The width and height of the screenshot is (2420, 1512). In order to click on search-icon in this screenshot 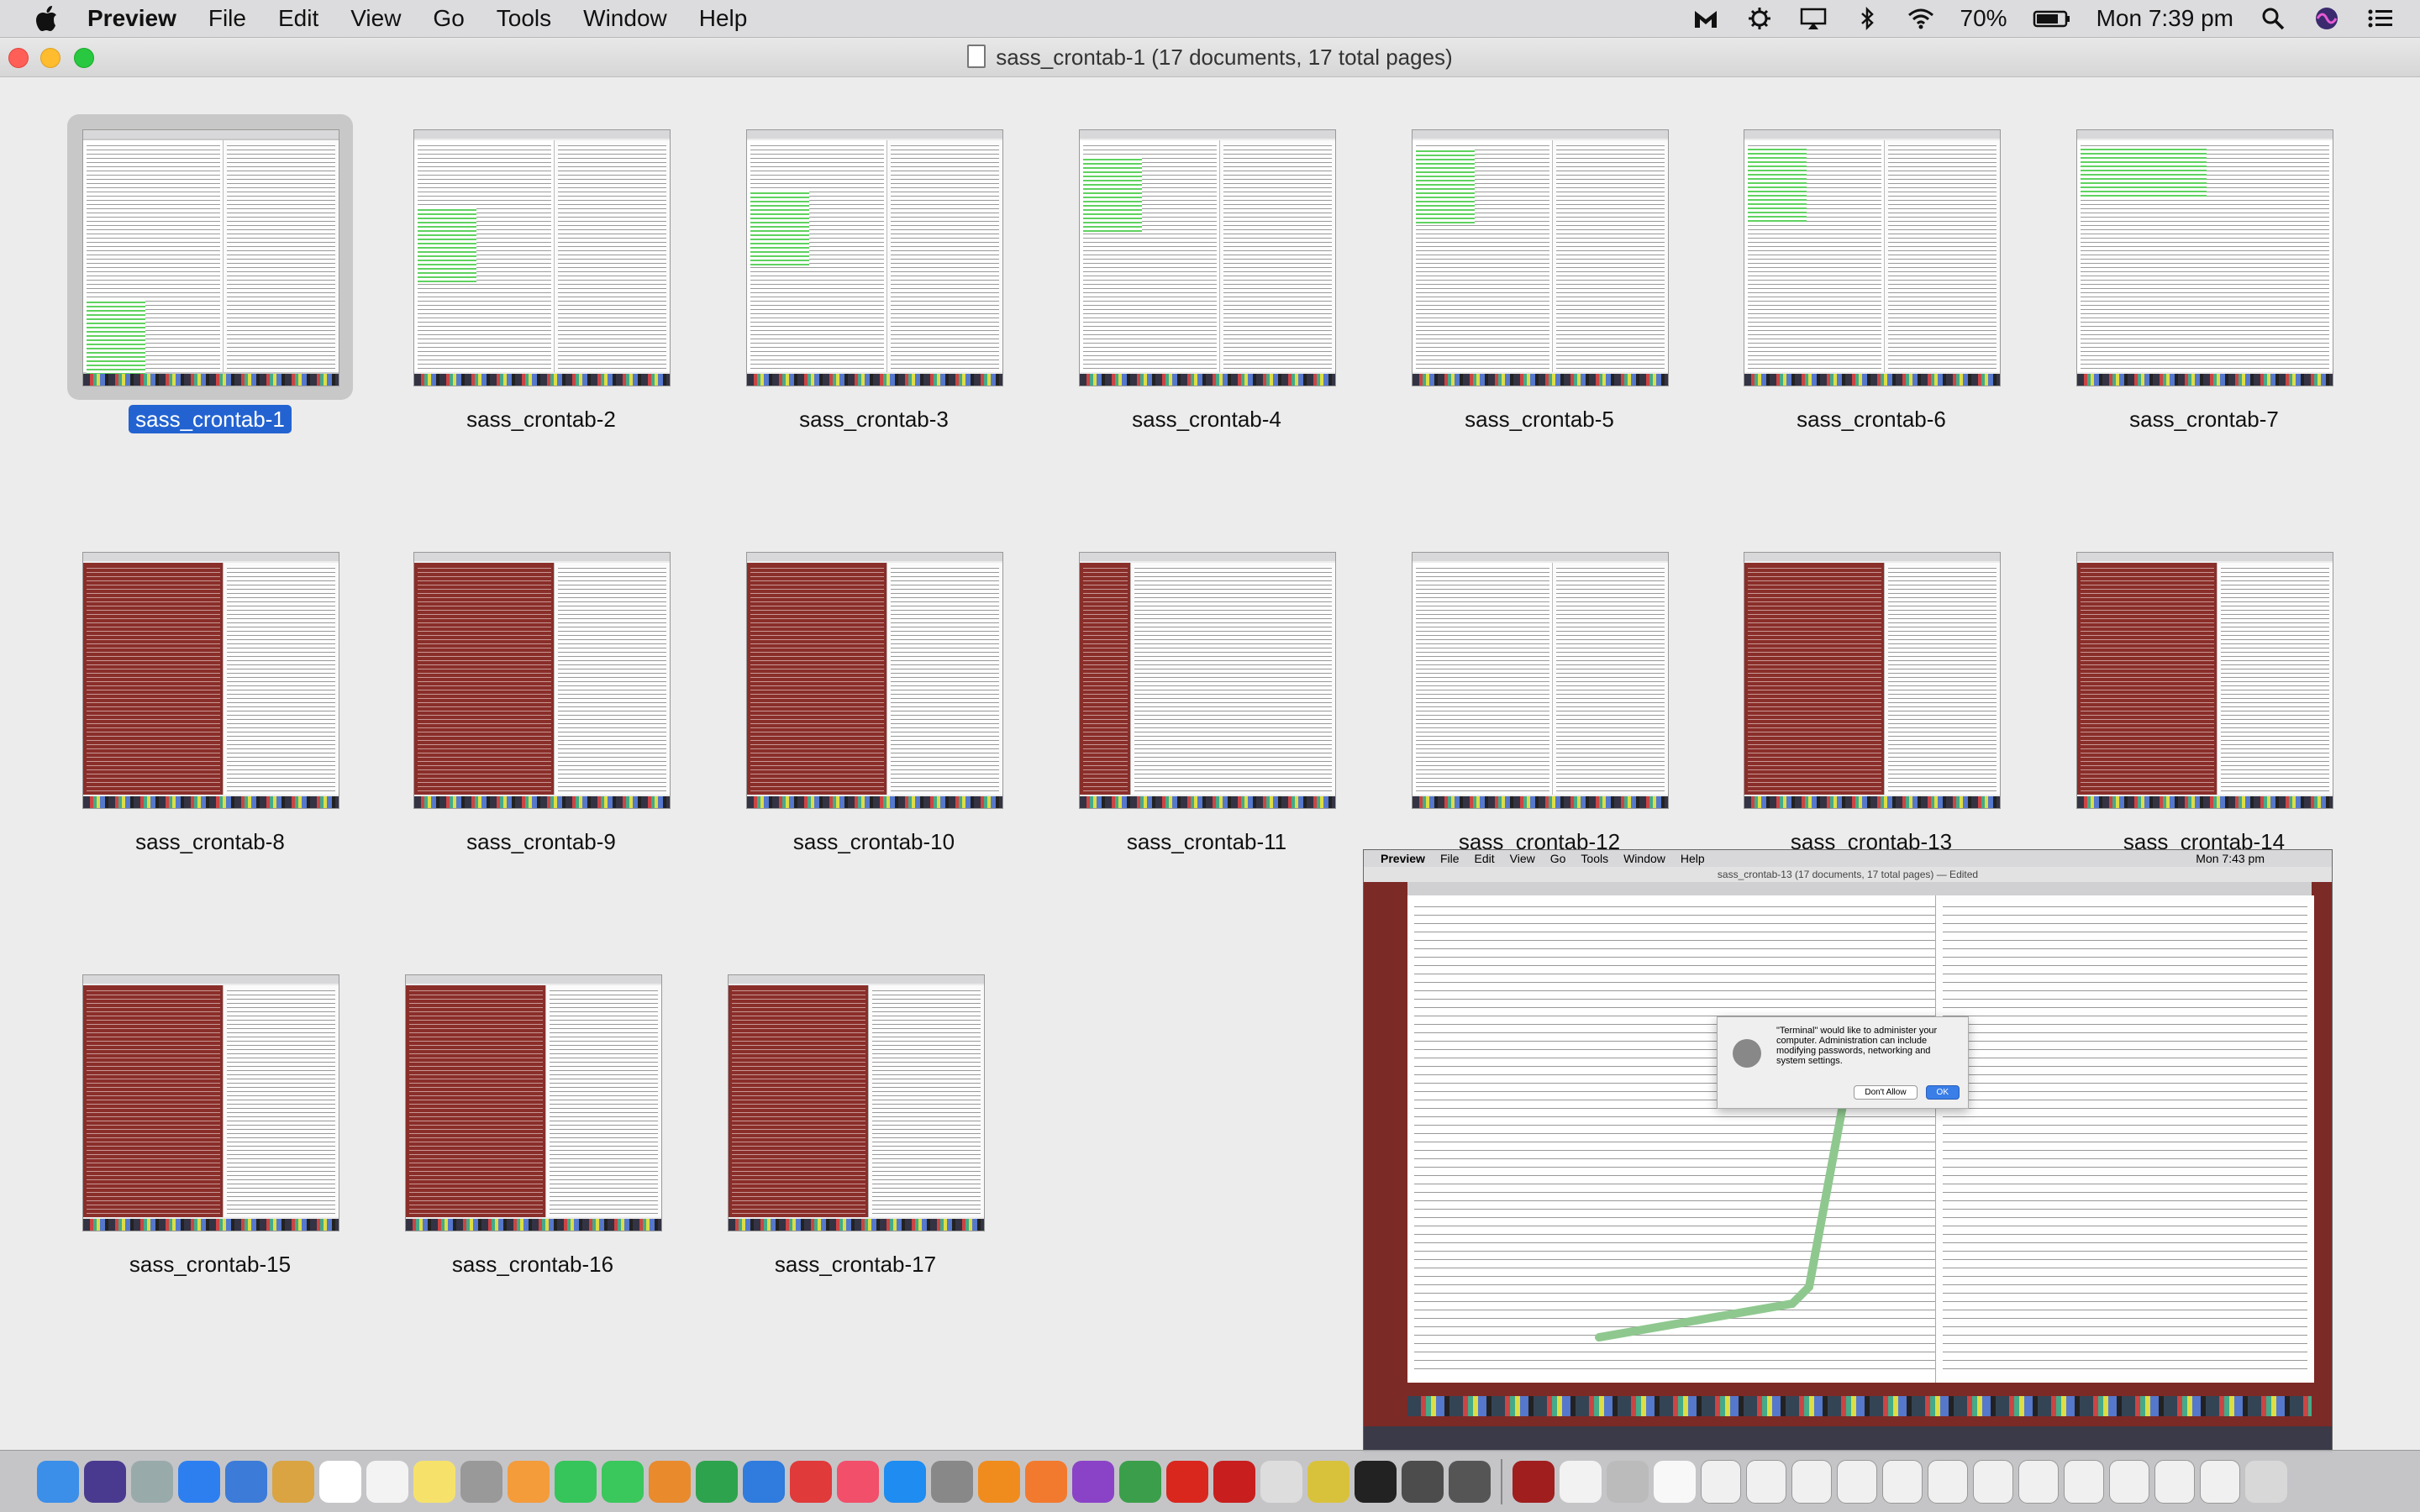, I will do `click(2273, 18)`.